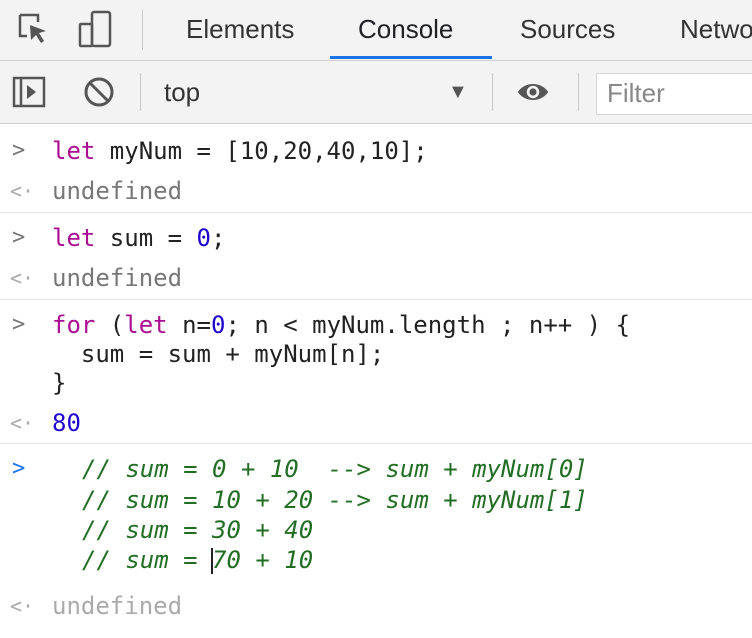 The height and width of the screenshot is (638, 752). Describe the element at coordinates (218, 354) in the screenshot. I see `input-line: sum = sum + myNum[n];` at that location.